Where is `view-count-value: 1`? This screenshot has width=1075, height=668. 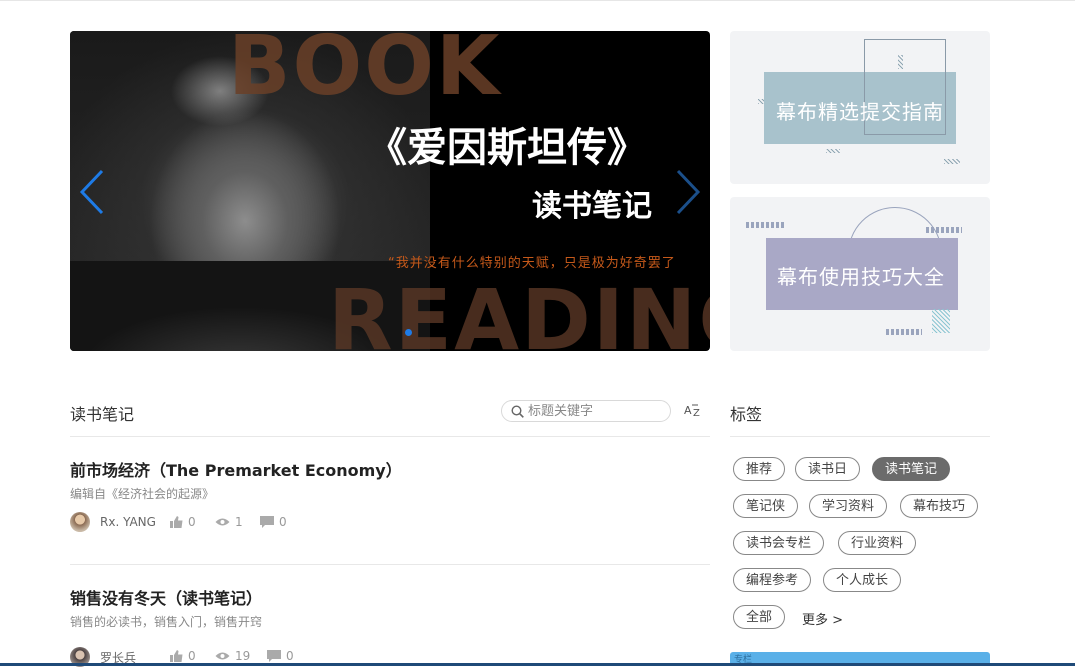
view-count-value: 1 is located at coordinates (239, 522).